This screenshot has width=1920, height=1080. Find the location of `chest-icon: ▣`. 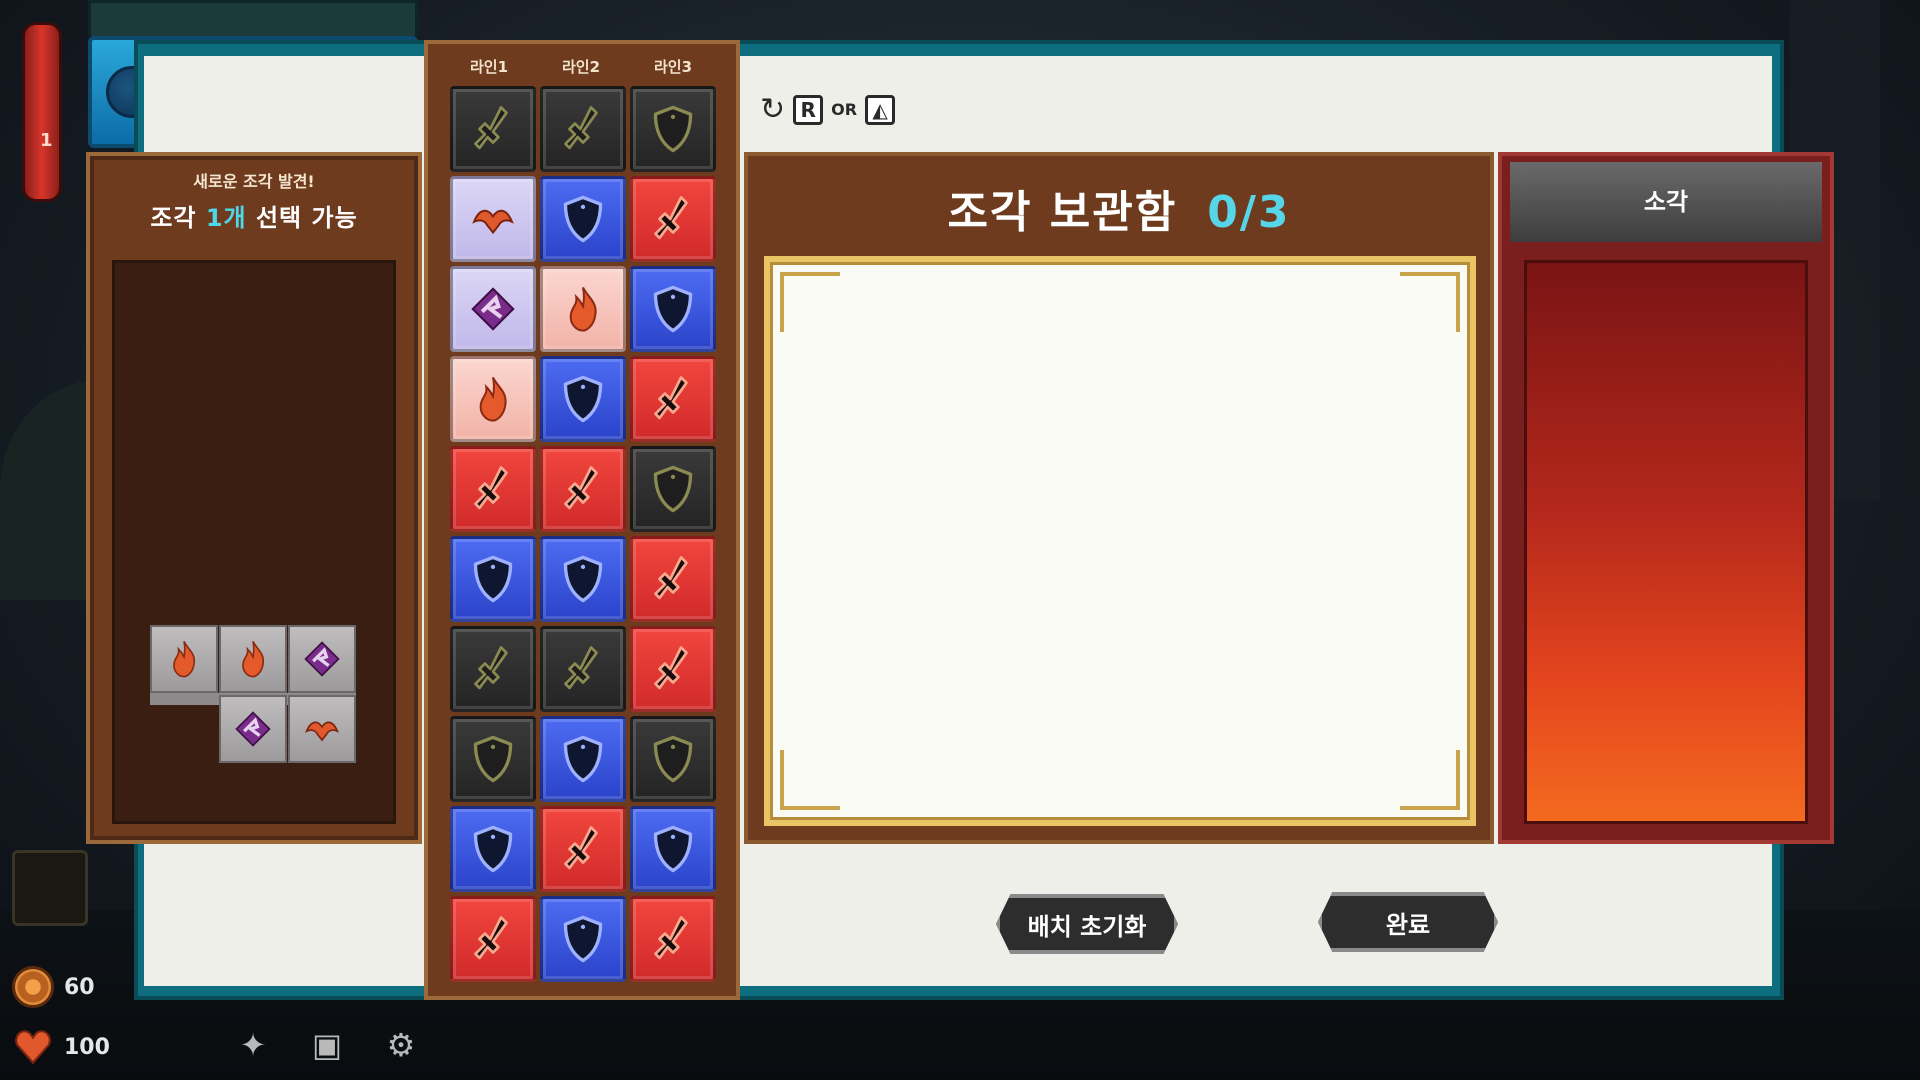

chest-icon: ▣ is located at coordinates (327, 1045).